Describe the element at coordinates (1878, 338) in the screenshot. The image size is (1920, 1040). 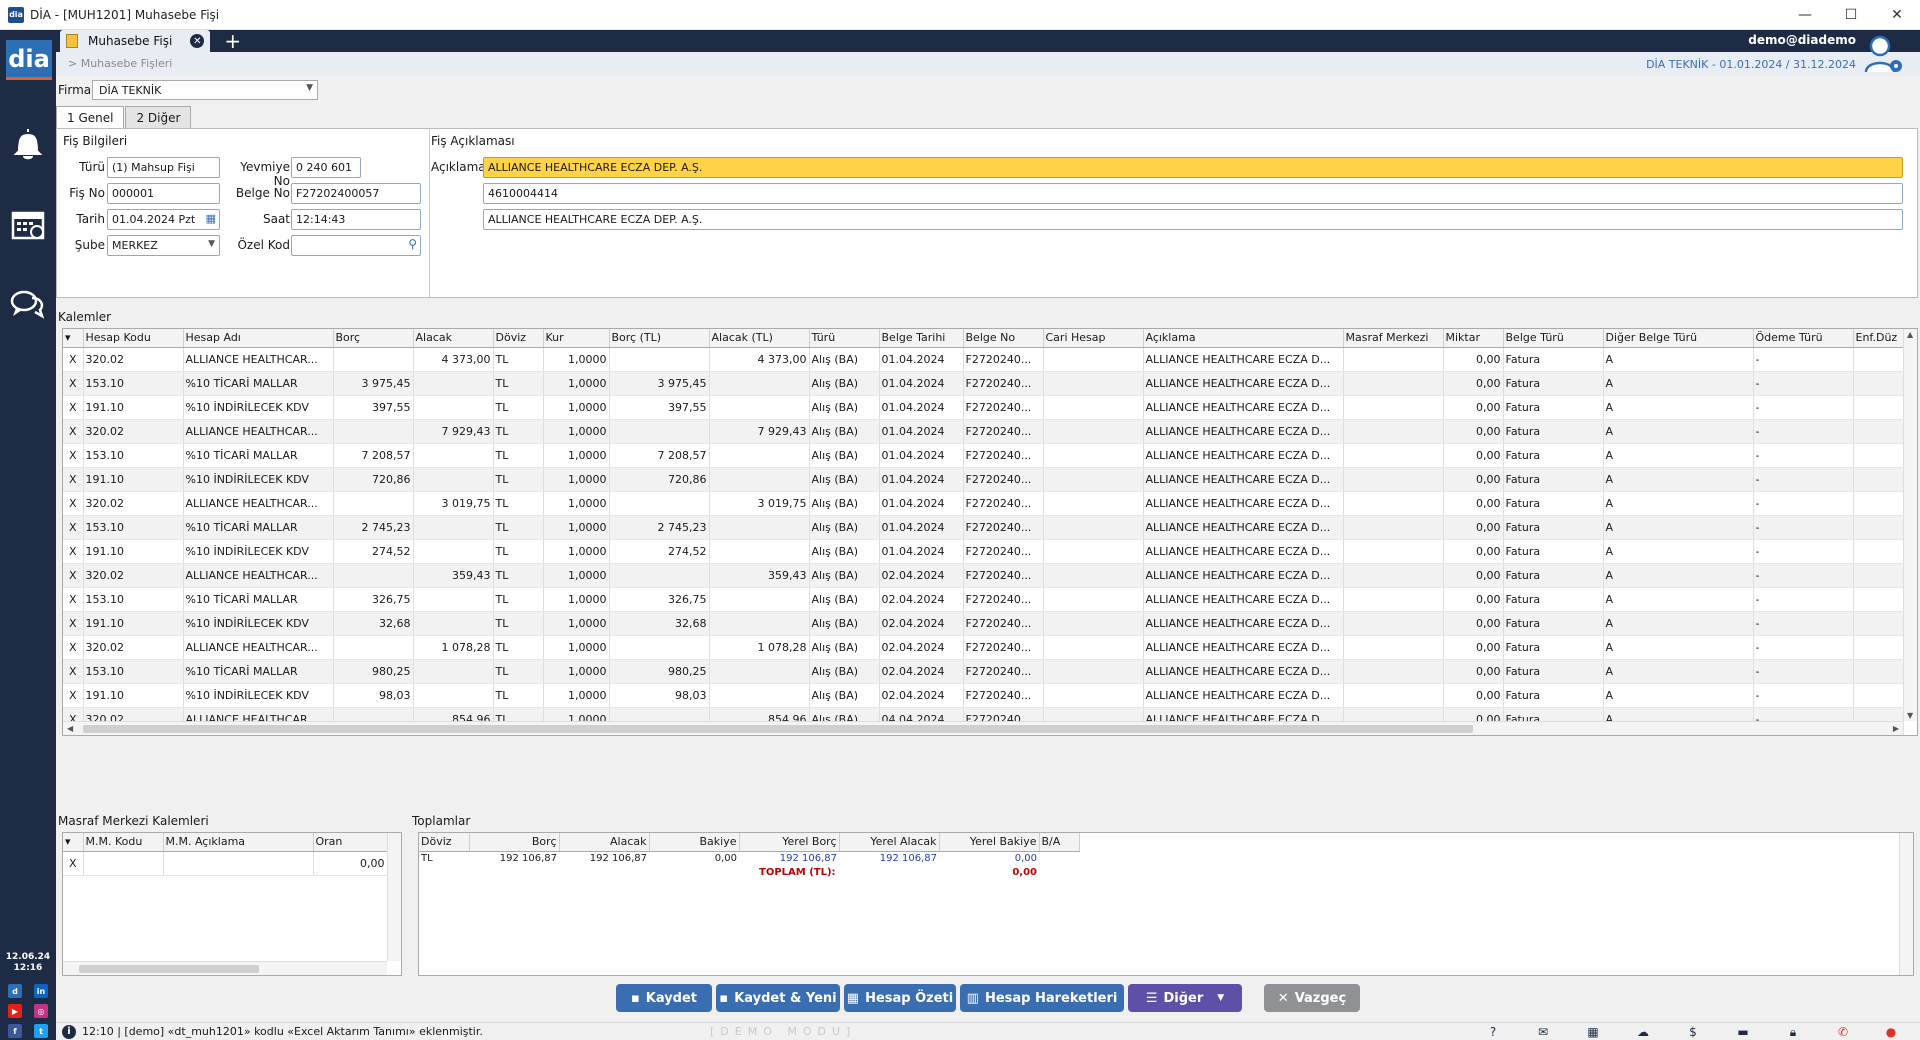
I see `col-enf-duz: Enf.Düz` at that location.